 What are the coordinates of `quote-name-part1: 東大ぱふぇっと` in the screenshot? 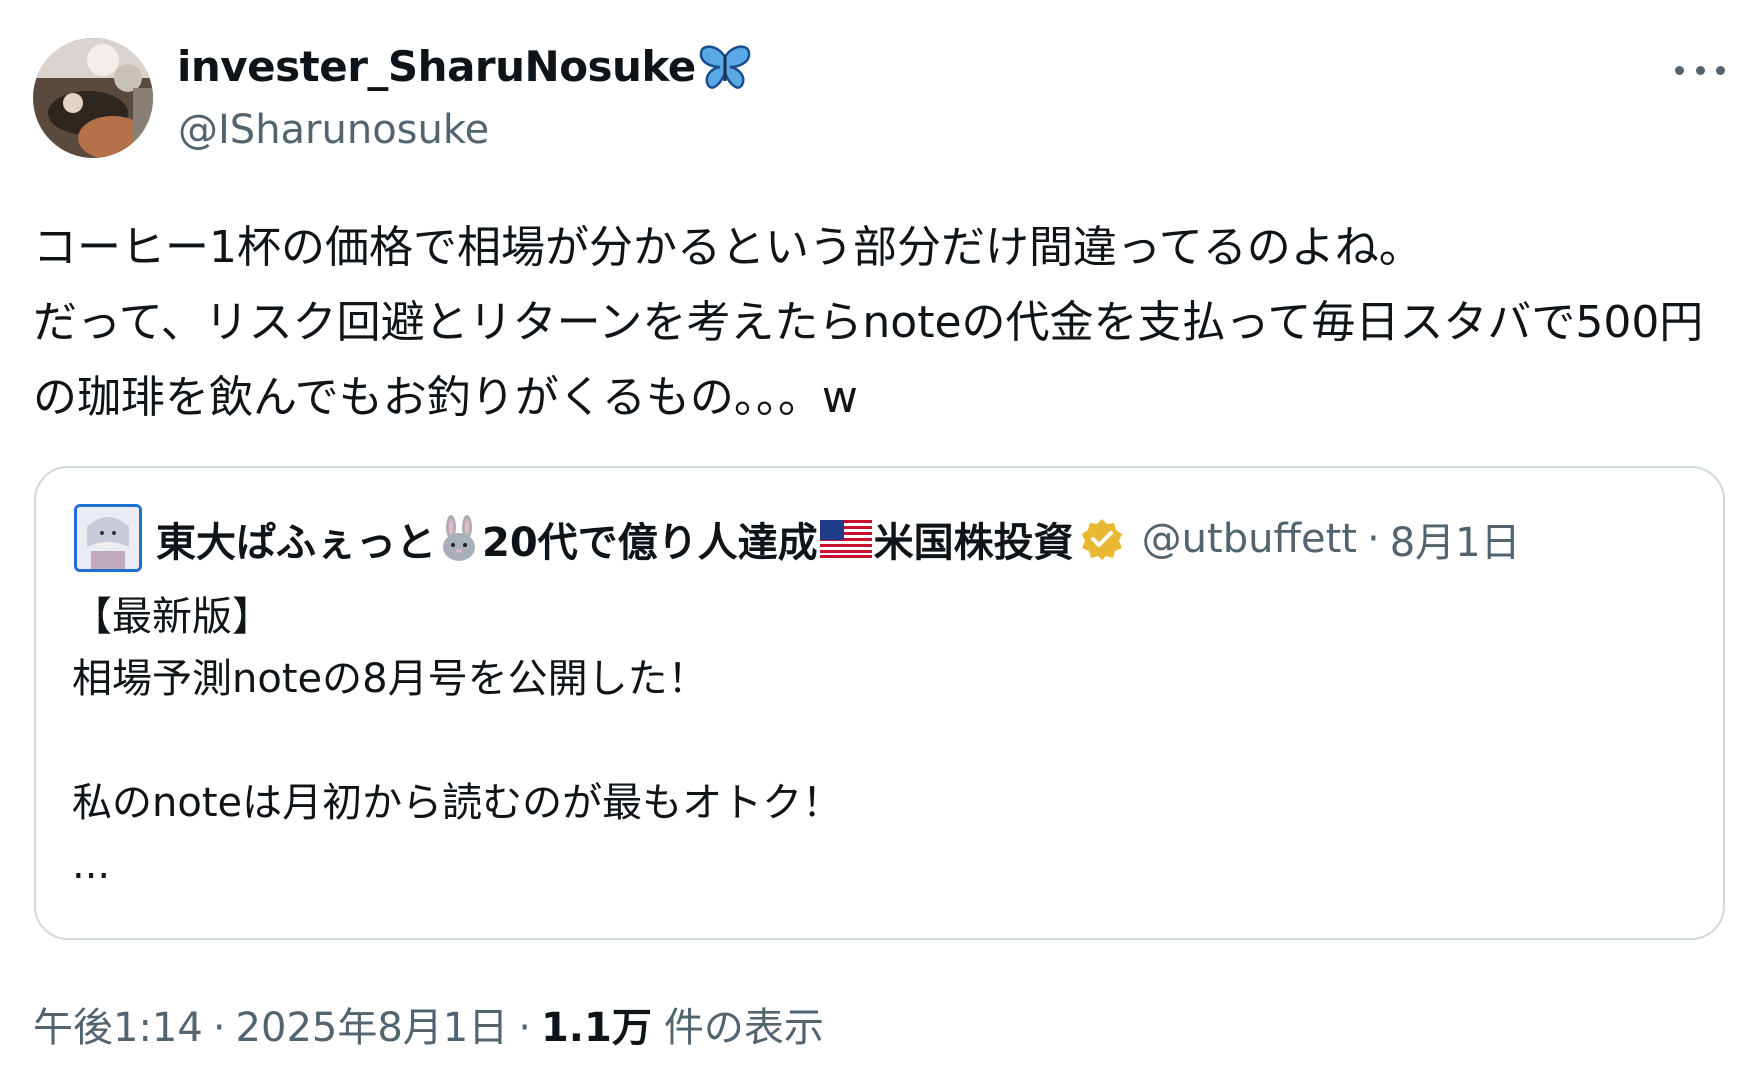 It's located at (296, 543).